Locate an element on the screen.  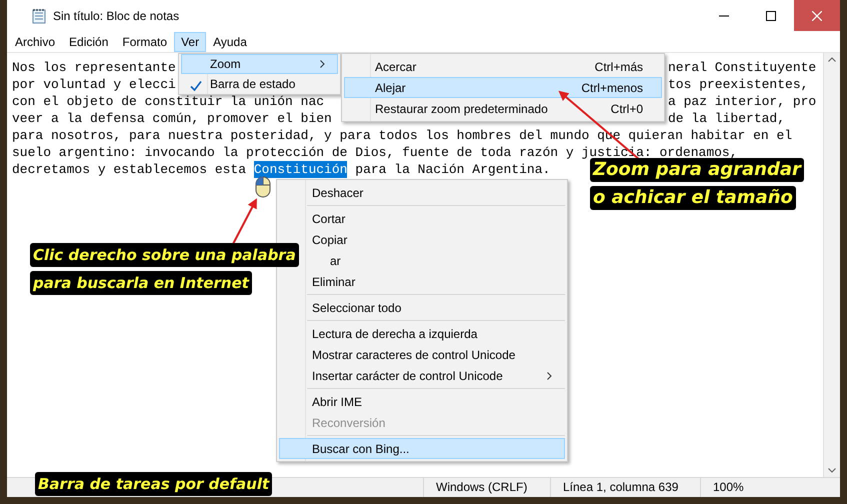
menu-item: Edición is located at coordinates (89, 42).